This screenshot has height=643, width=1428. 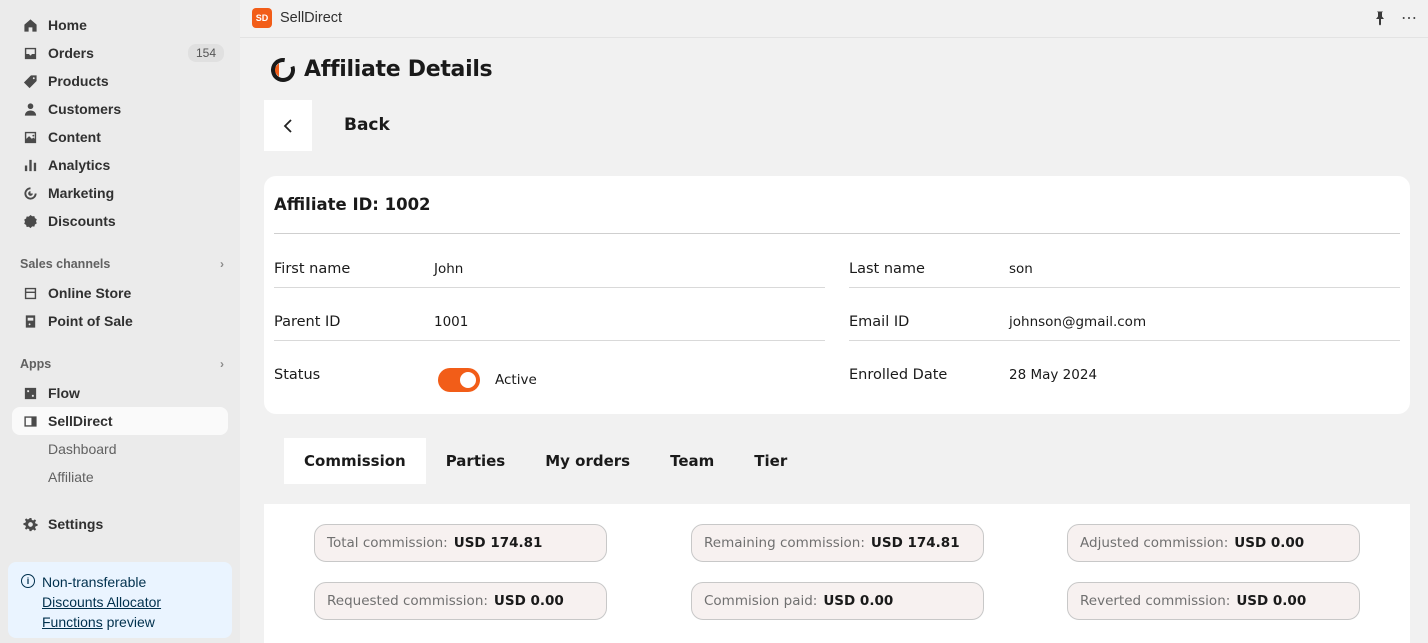 I want to click on sidebar-item-label: Marketing, so click(x=81, y=193).